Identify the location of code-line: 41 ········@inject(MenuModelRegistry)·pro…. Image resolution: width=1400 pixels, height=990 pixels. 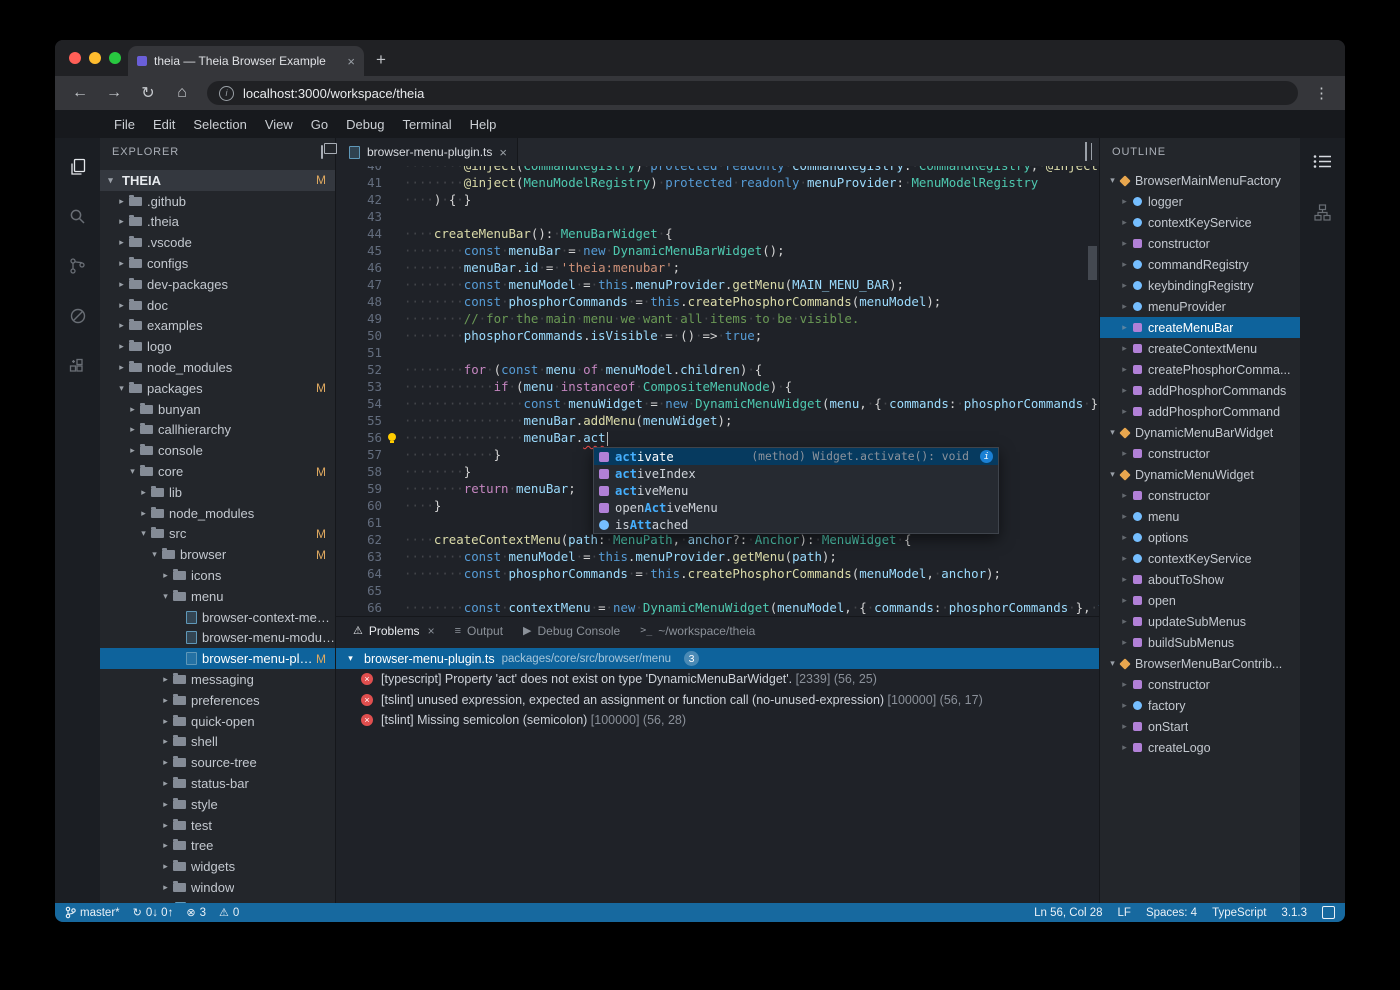
(717, 182).